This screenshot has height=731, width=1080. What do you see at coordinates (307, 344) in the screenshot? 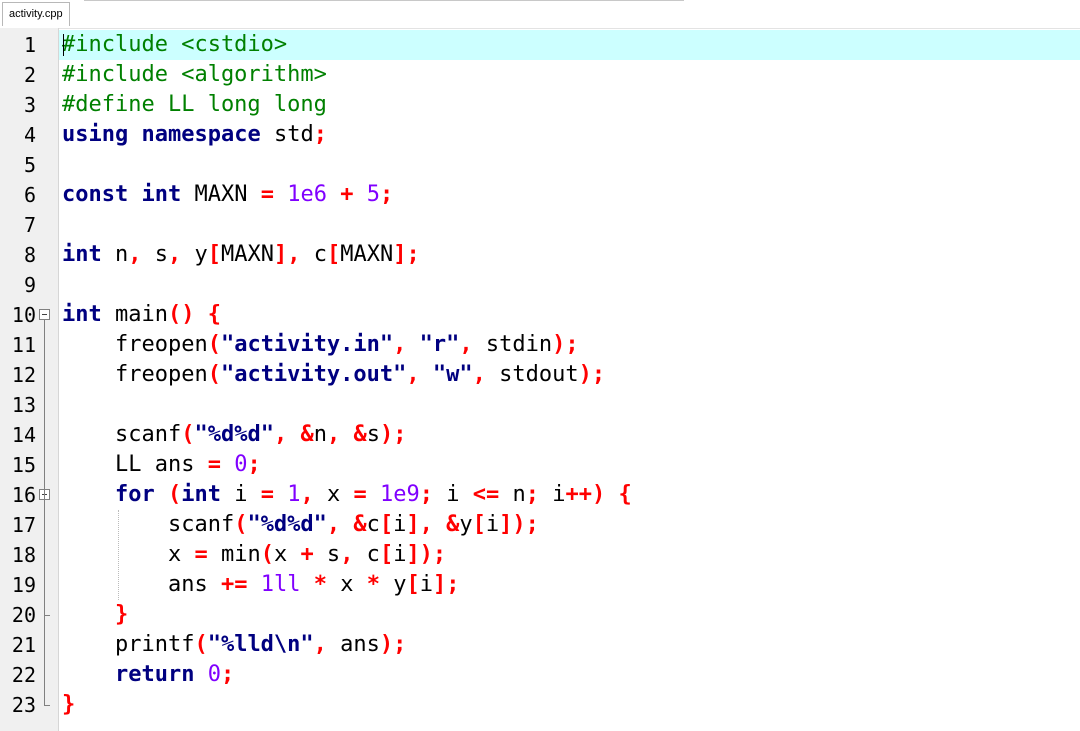
I see `code-token: "activity.in"` at bounding box center [307, 344].